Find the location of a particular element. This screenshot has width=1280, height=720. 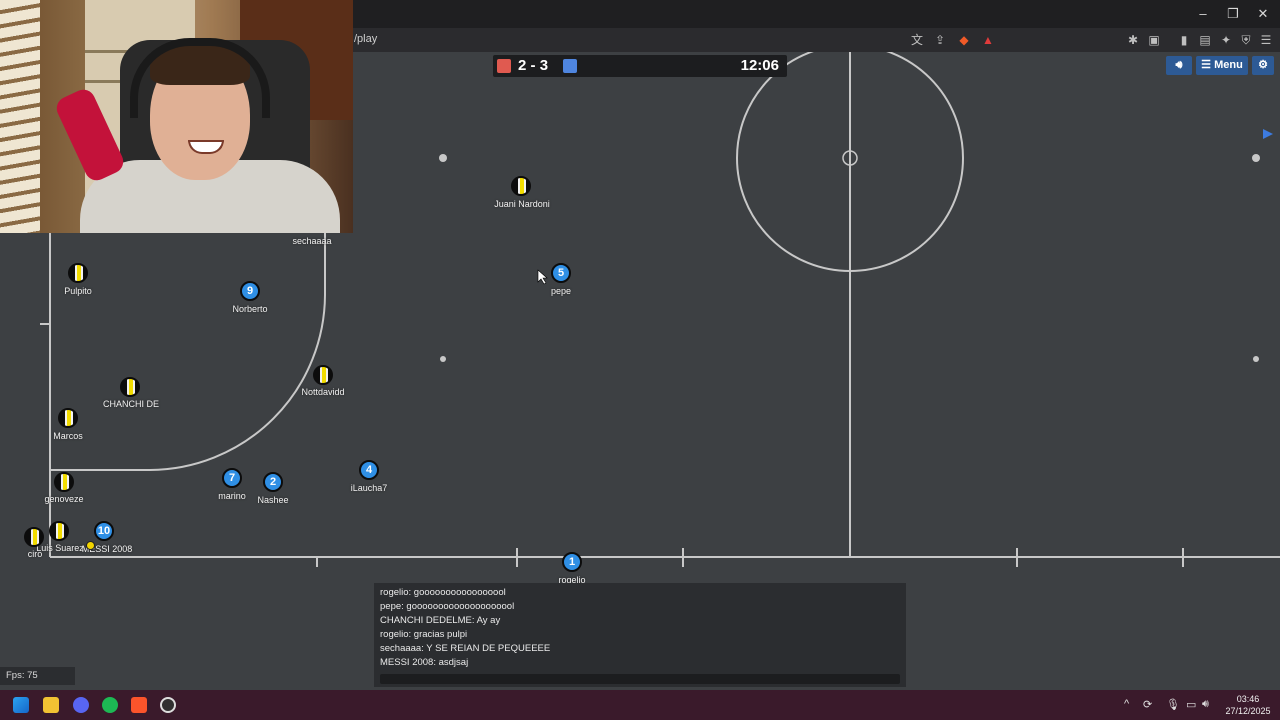

player-blue: 9 is located at coordinates (250, 291).